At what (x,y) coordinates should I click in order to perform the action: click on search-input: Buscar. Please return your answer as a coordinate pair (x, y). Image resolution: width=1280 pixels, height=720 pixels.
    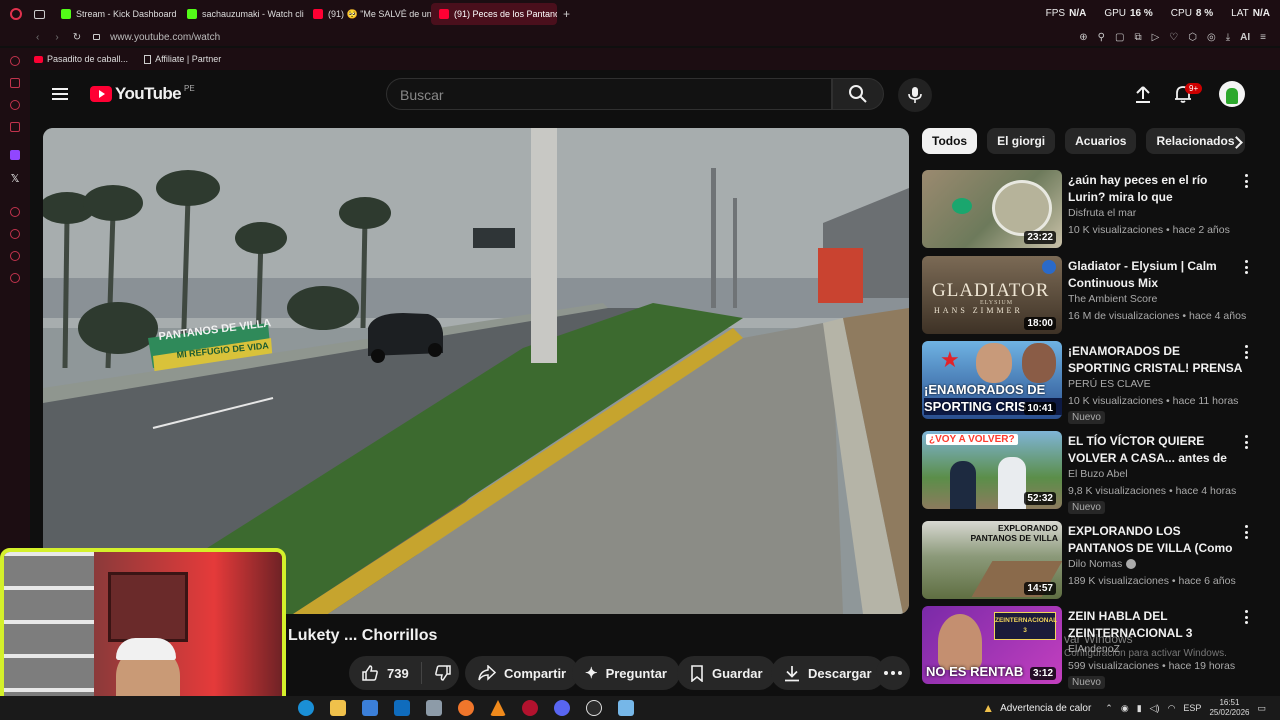
    Looking at the image, I should click on (609, 94).